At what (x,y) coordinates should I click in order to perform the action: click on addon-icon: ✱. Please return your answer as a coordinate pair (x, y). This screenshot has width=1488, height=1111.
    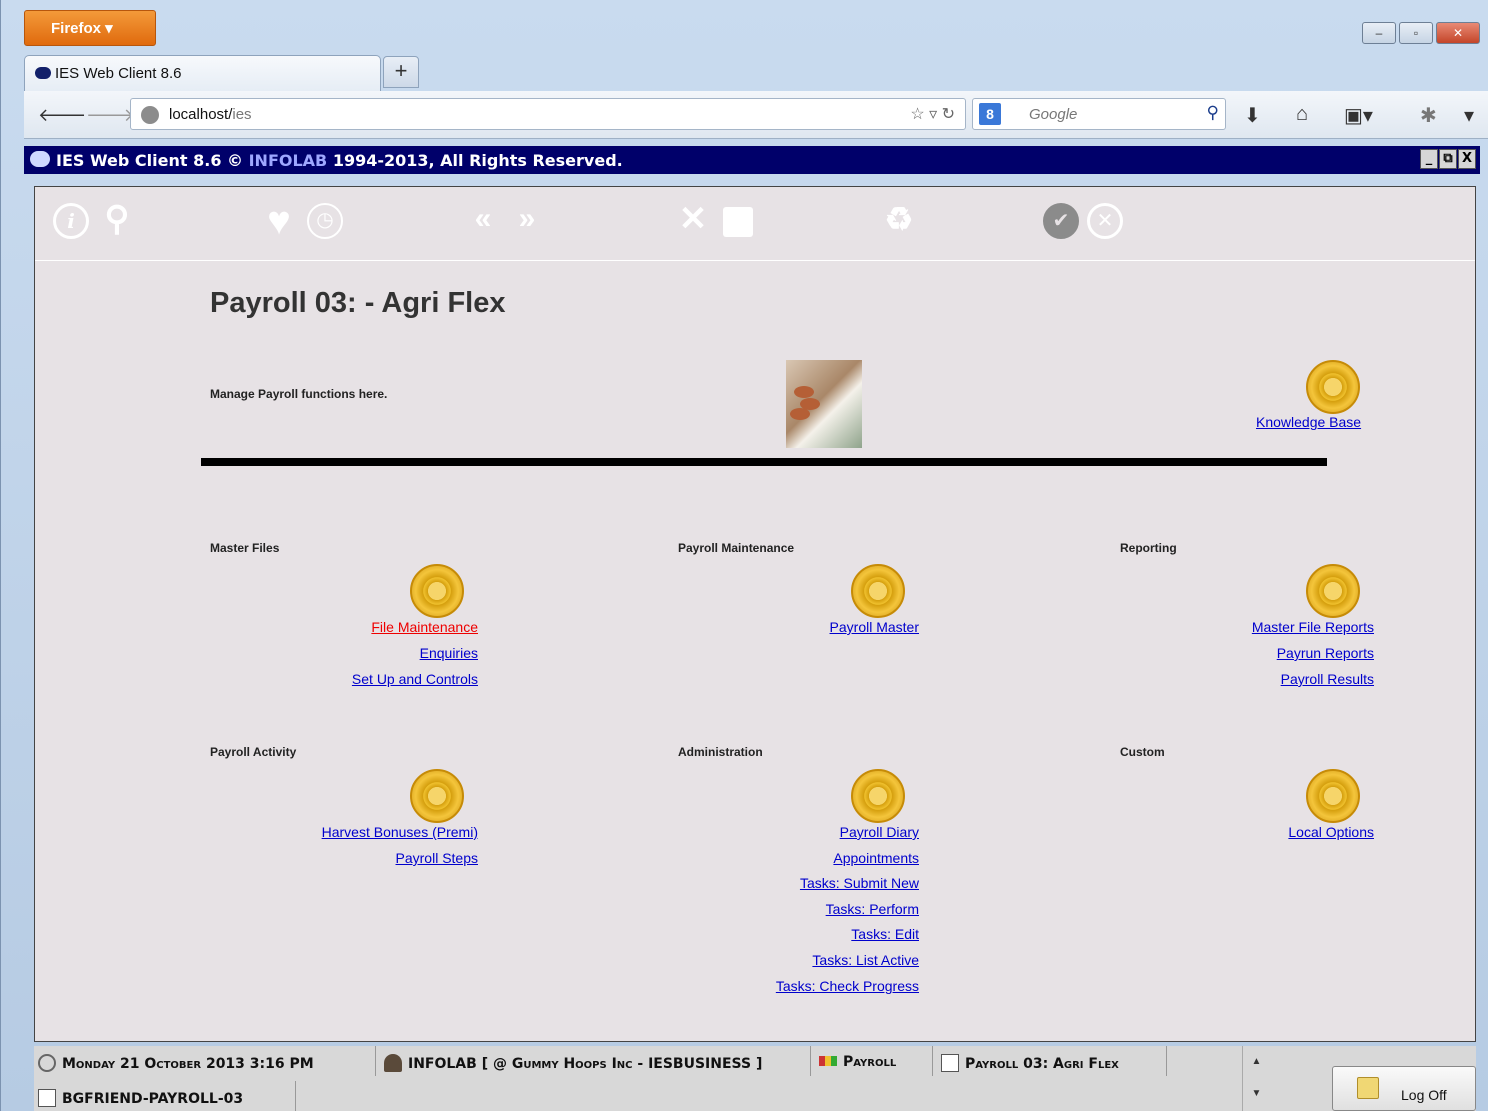
    Looking at the image, I should click on (1428, 115).